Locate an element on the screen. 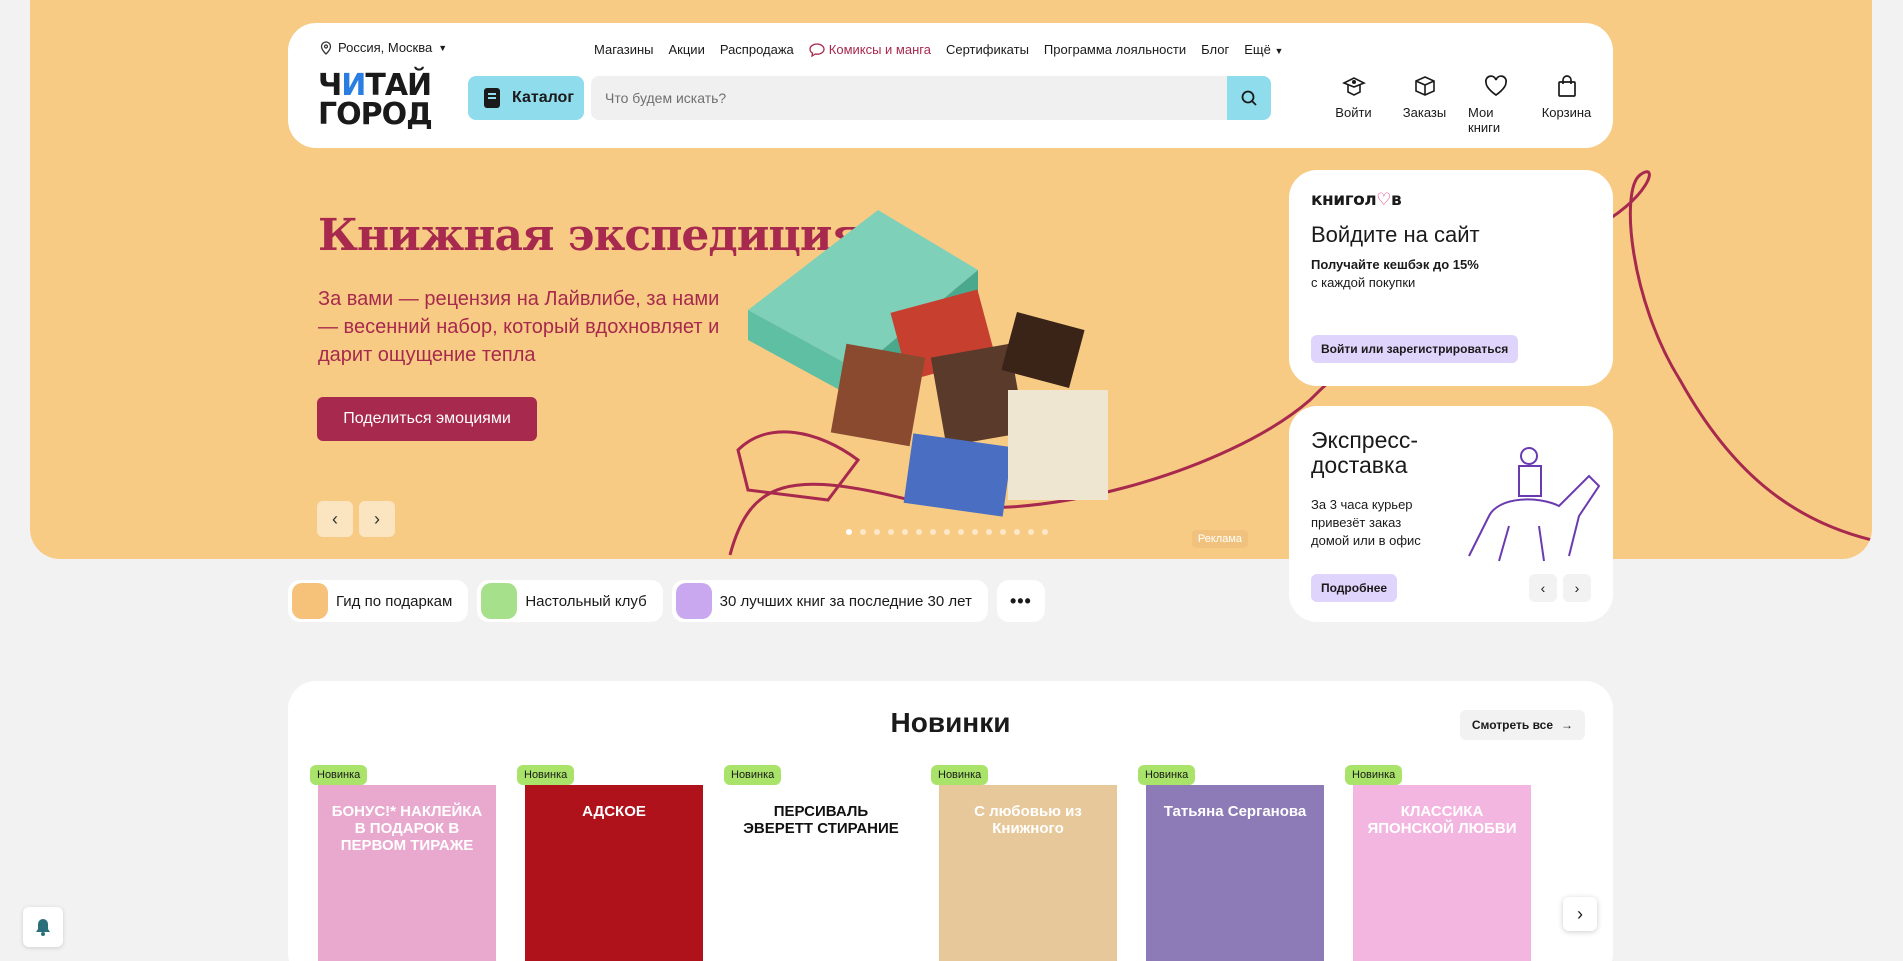 The height and width of the screenshot is (961, 1903). board-game-icon is located at coordinates (499, 601).